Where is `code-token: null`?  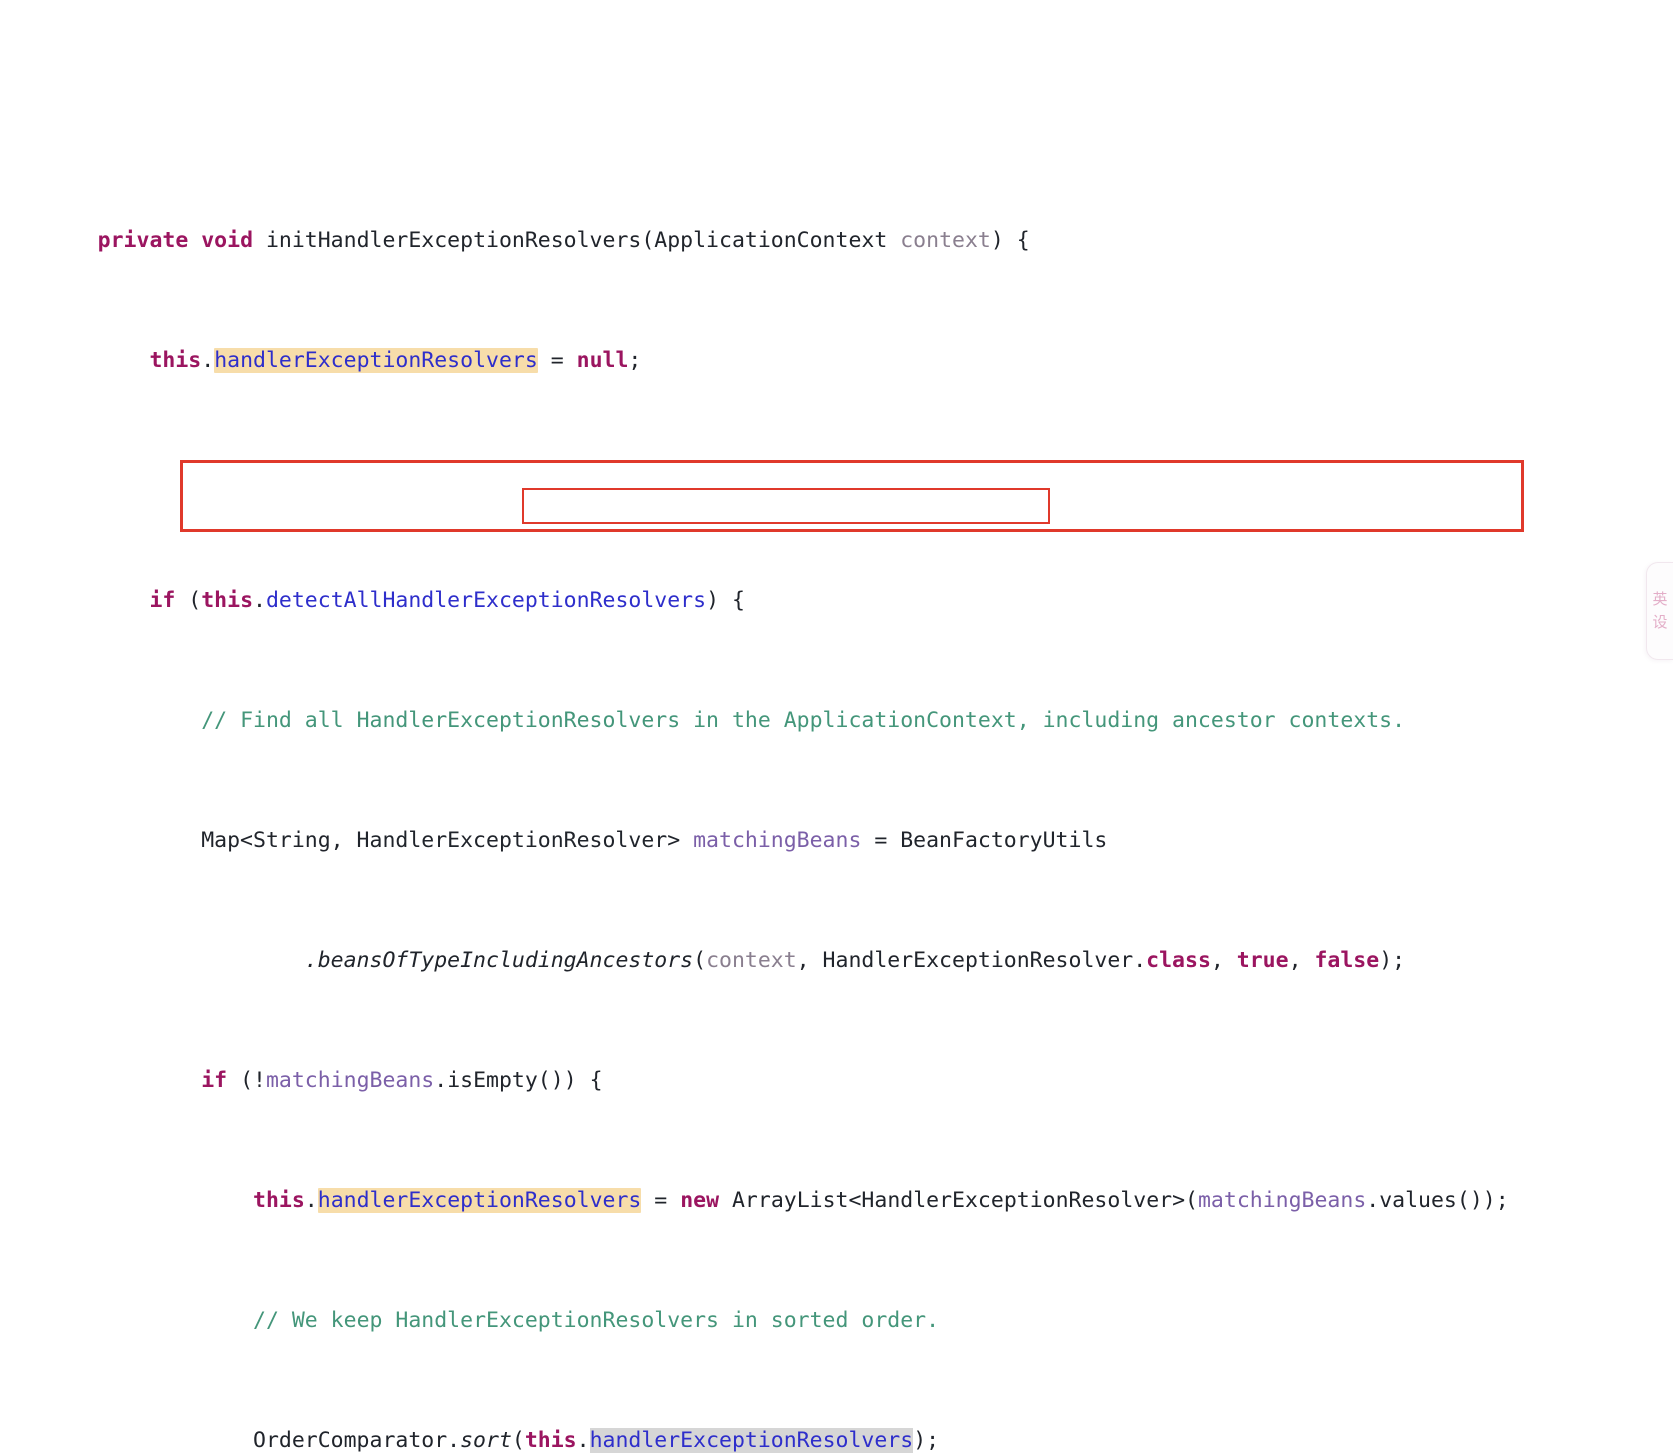
code-token: null is located at coordinates (602, 360).